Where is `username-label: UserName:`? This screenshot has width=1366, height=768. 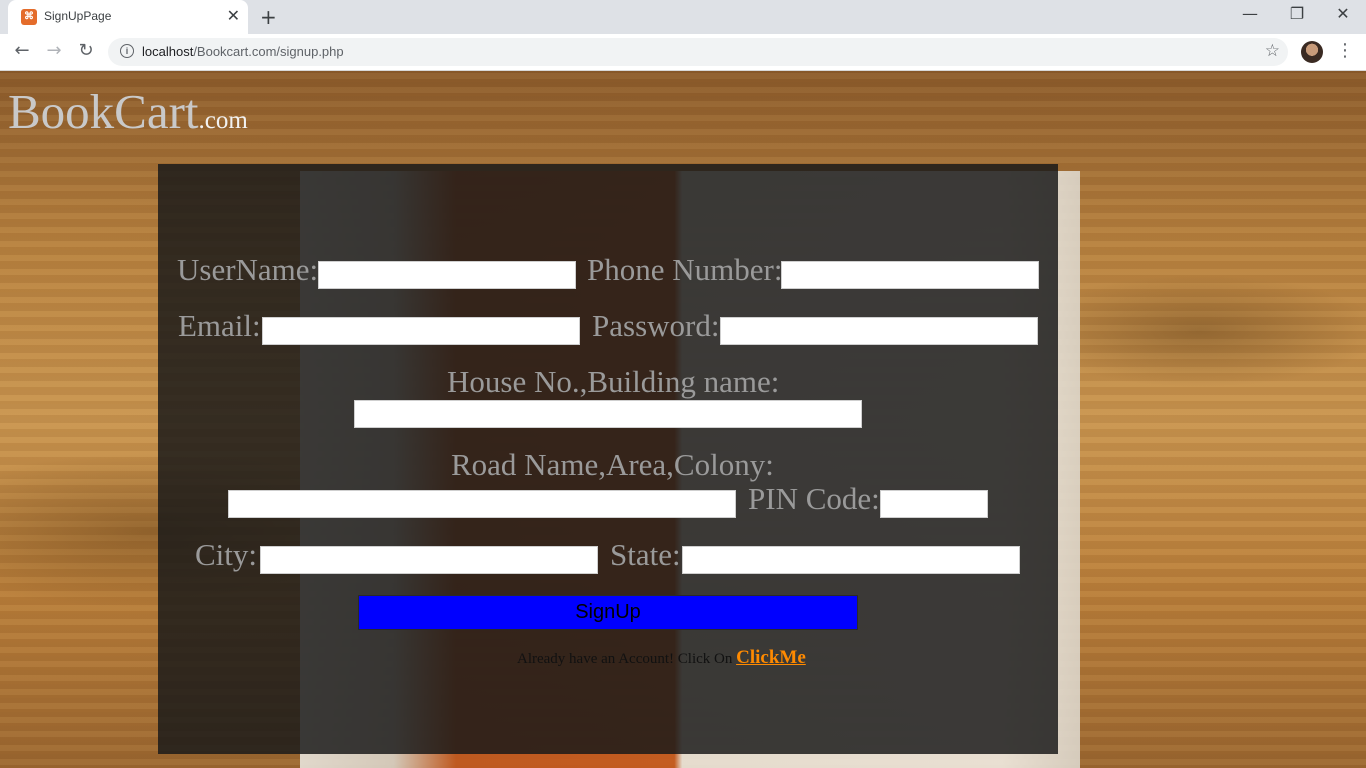
username-label: UserName: is located at coordinates (248, 269).